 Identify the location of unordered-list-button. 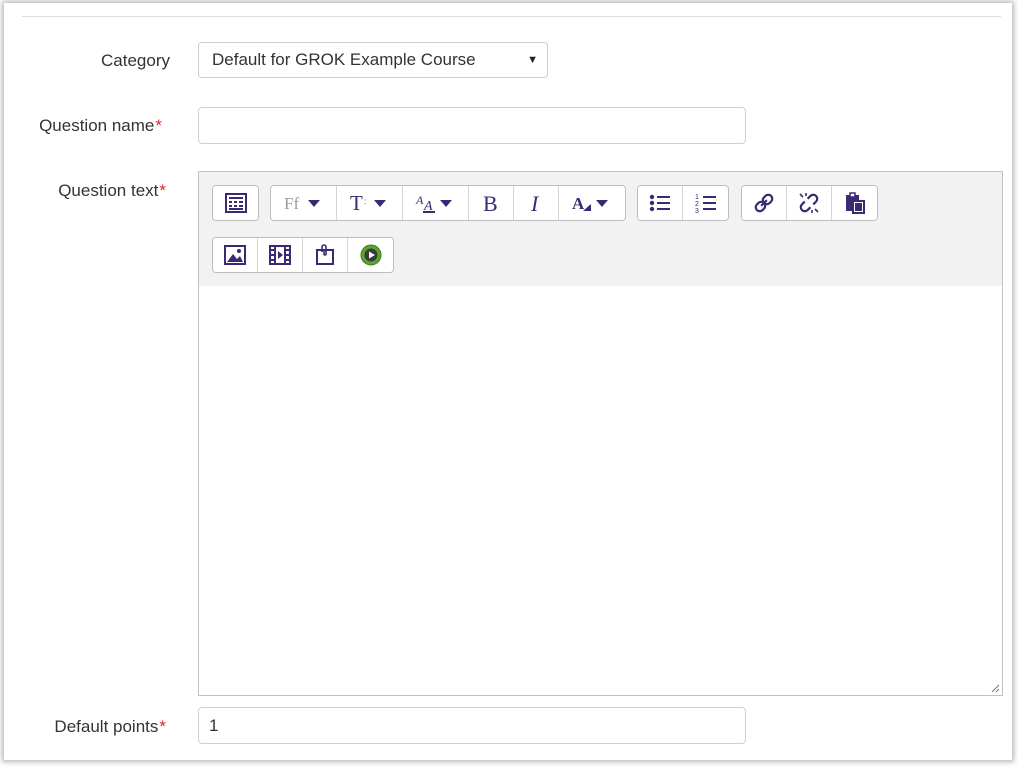
(660, 203).